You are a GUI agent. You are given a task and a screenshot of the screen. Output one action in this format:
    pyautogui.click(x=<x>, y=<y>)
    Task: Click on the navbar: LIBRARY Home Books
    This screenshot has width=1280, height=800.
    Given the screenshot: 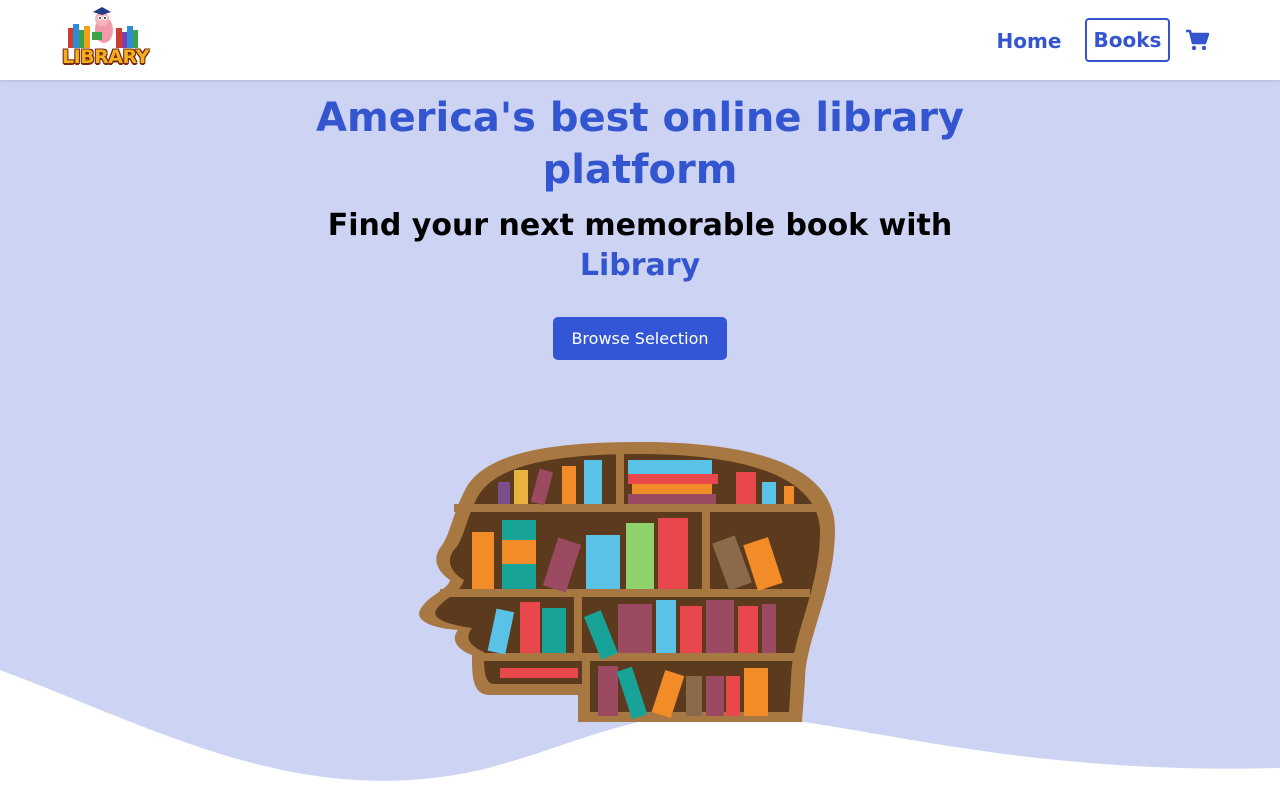 What is the action you would take?
    pyautogui.click(x=640, y=40)
    